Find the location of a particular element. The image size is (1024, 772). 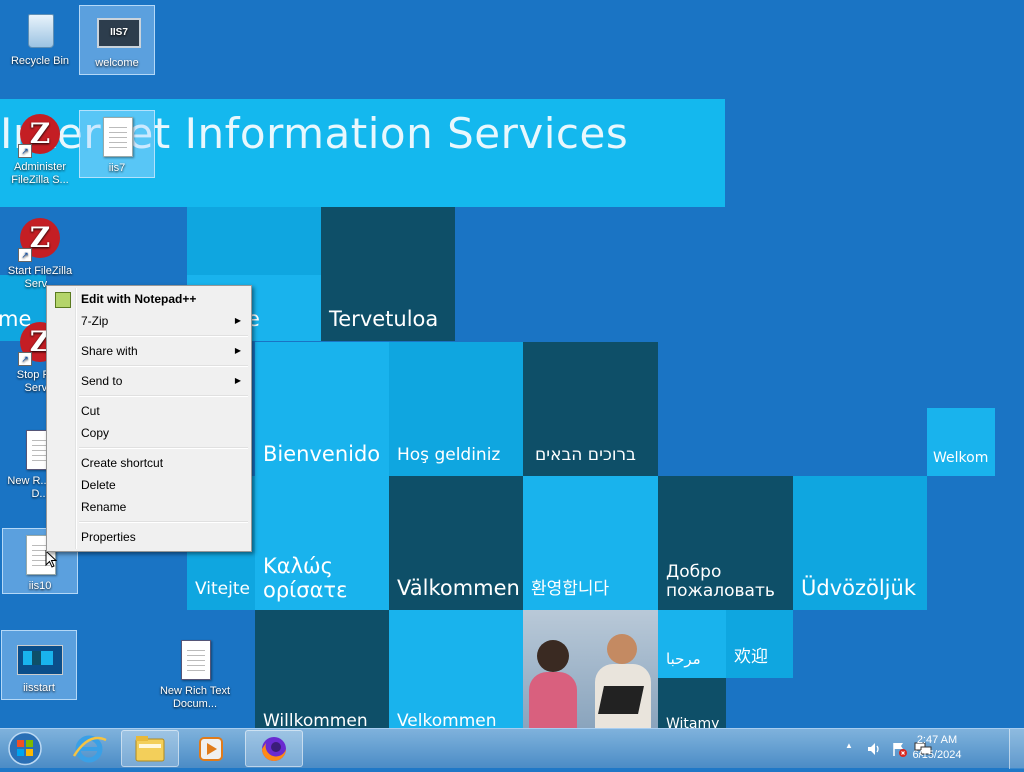

tile-valkommen: Välkommen is located at coordinates (456, 543).